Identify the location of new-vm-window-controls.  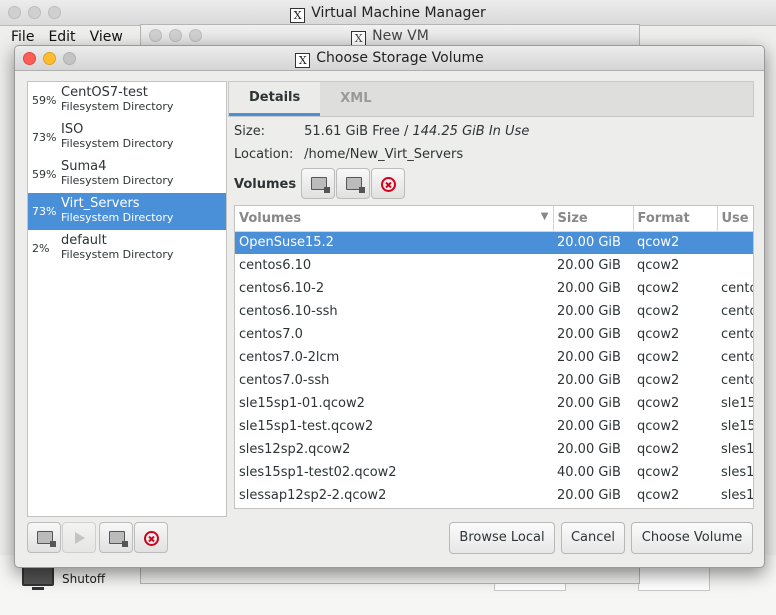
(175, 35).